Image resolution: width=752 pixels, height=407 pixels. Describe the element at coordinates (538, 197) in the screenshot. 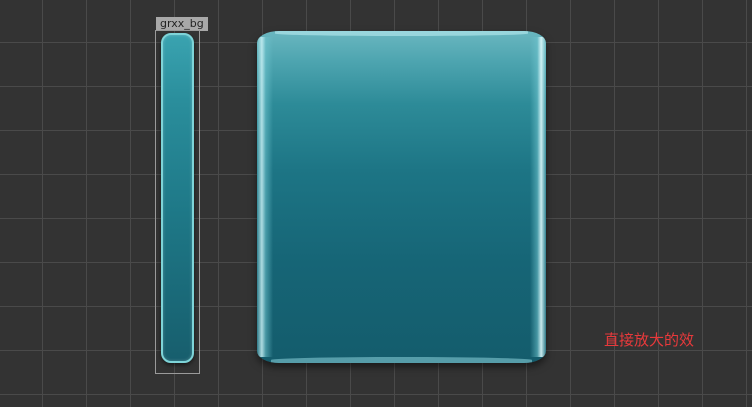

I see `panel-right-edge-highlight` at that location.